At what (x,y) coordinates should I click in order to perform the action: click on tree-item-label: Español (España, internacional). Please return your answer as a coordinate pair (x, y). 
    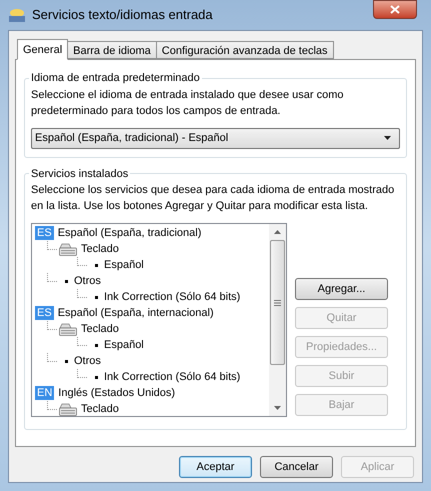
    Looking at the image, I should click on (136, 313).